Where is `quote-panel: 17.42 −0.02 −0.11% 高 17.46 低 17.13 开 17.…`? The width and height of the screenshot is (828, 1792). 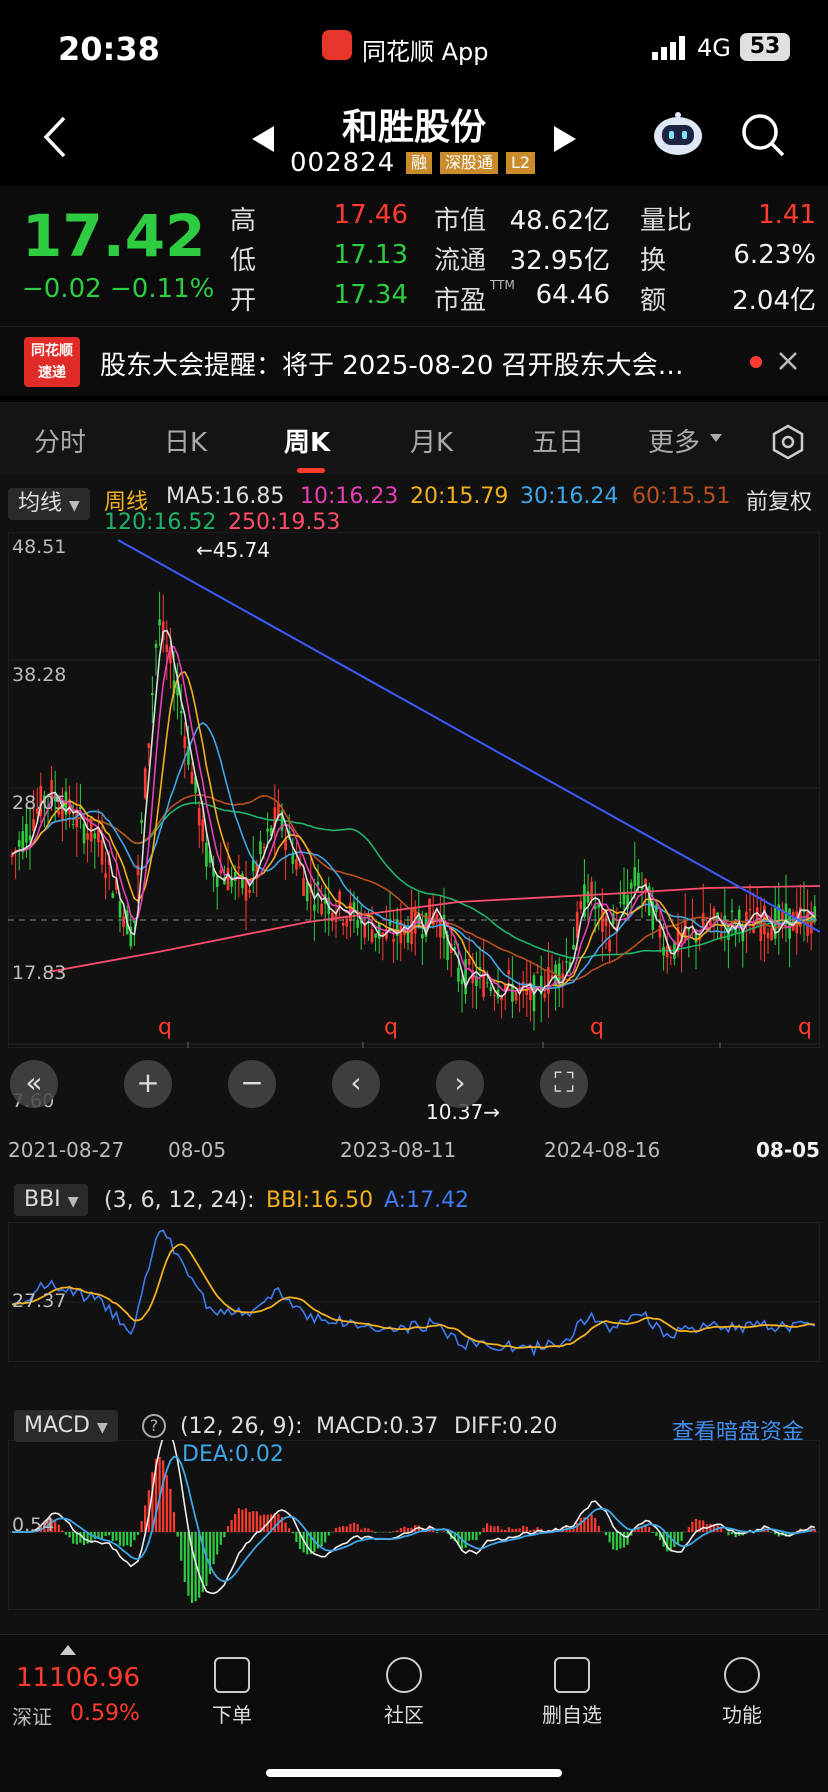
quote-panel: 17.42 −0.02 −0.11% 高 17.46 低 17.13 开 17.… is located at coordinates (414, 256).